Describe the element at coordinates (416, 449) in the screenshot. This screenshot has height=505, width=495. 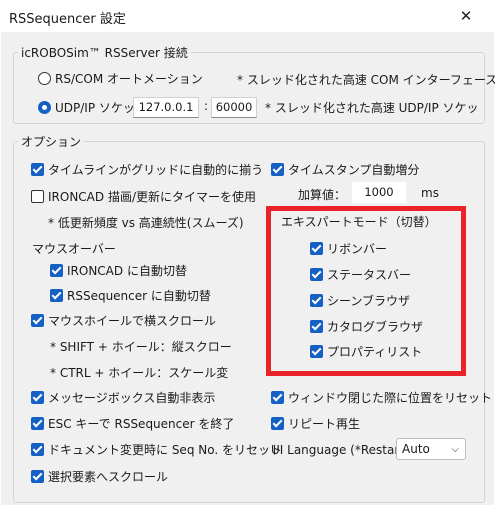
I see `ui-language-value: Auto` at that location.